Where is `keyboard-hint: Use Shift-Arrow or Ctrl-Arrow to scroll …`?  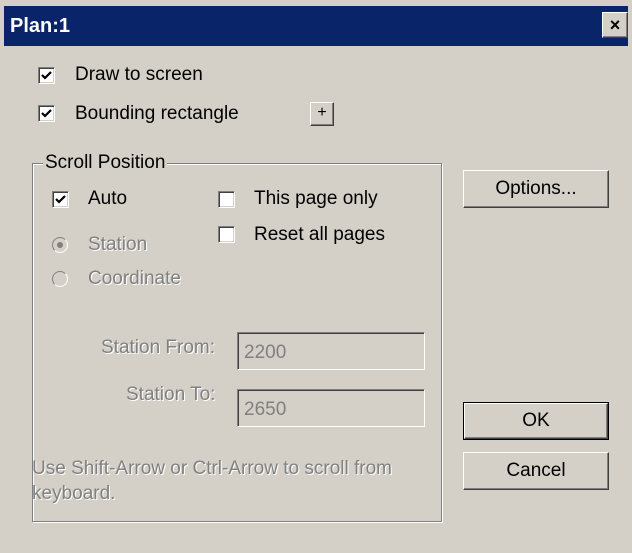 keyboard-hint: Use Shift-Arrow or Ctrl-Arrow to scroll … is located at coordinates (212, 481).